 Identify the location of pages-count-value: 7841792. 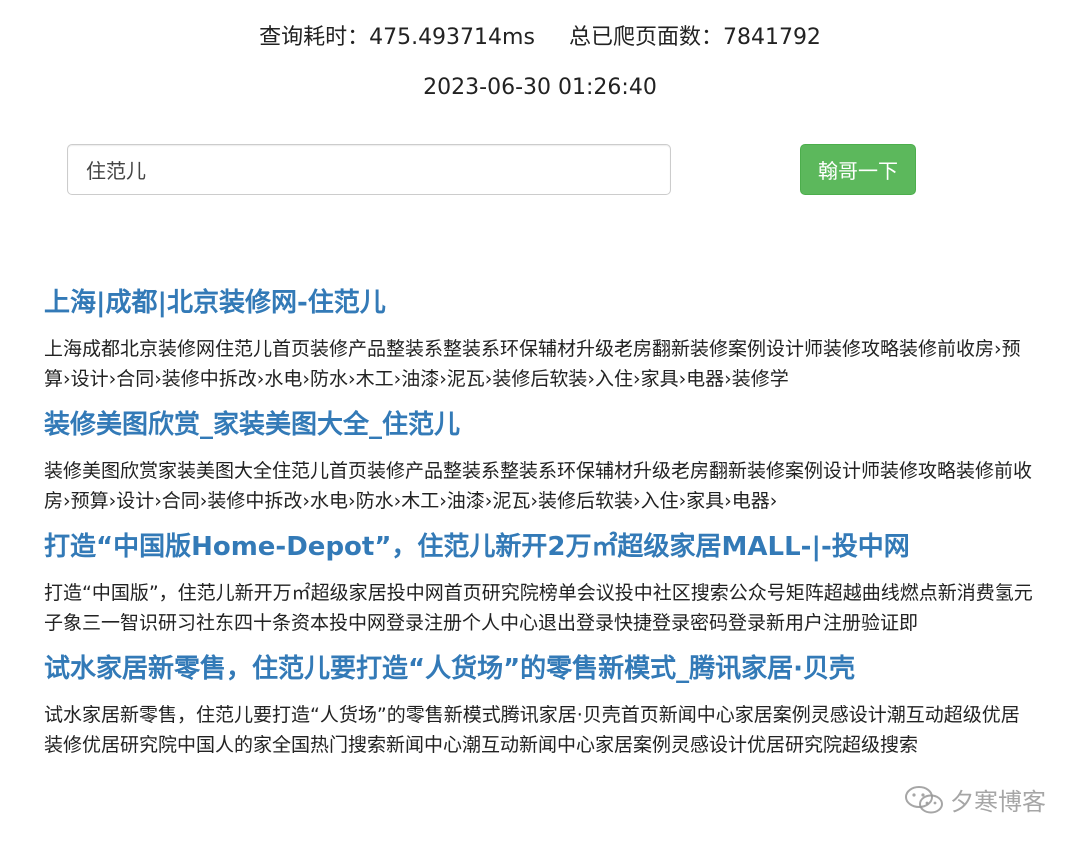
(771, 37).